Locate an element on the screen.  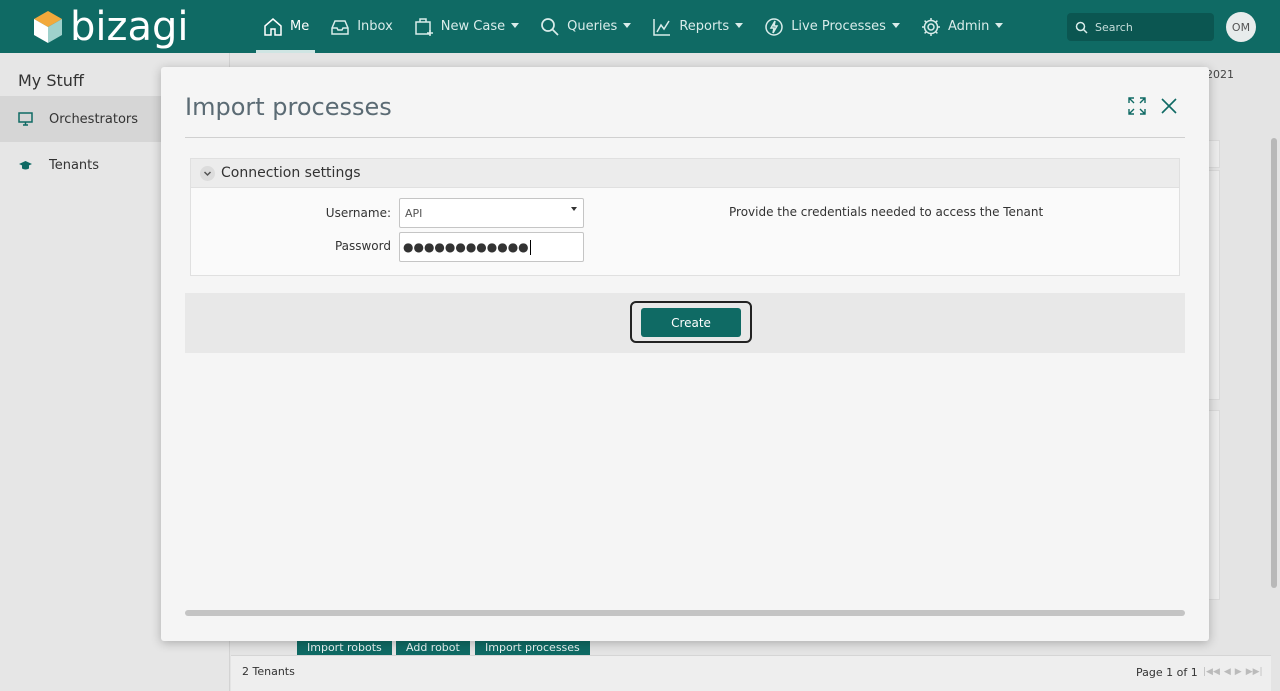
gear-icon is located at coordinates (930, 26).